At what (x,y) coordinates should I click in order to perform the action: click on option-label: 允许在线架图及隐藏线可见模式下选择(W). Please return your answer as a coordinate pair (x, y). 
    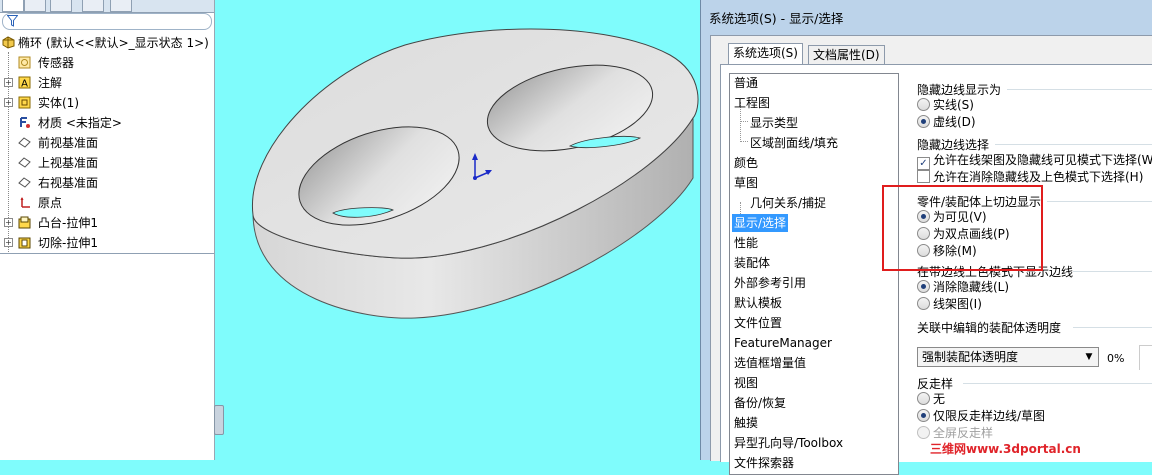
    Looking at the image, I should click on (1042, 160).